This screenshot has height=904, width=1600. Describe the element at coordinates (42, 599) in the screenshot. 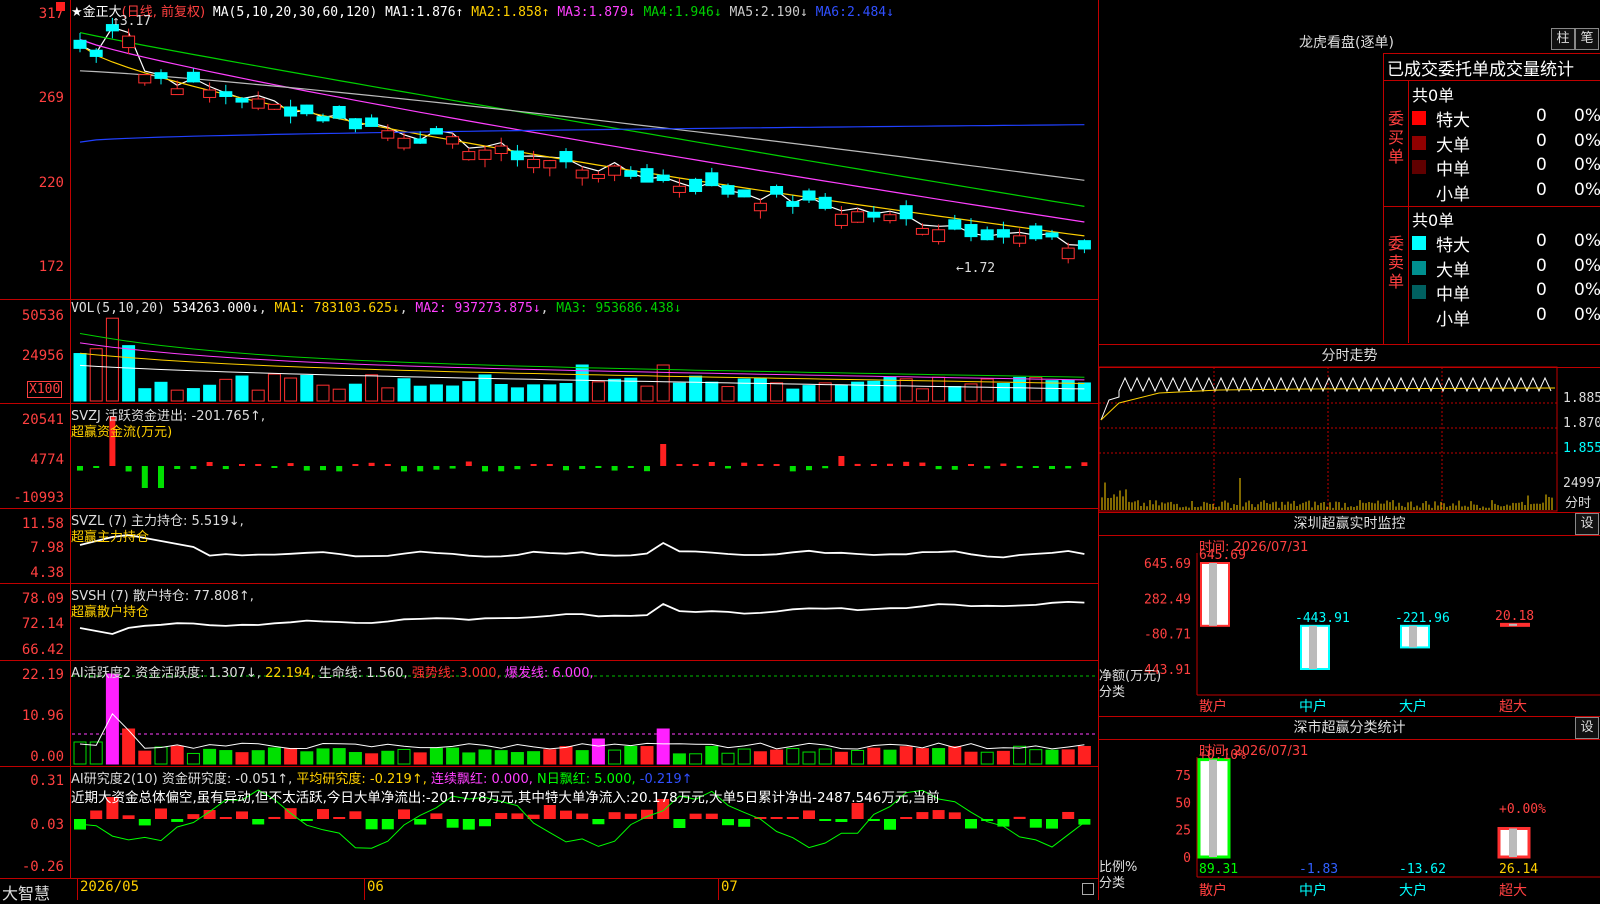

I see `svsh-tick: 78.09` at that location.